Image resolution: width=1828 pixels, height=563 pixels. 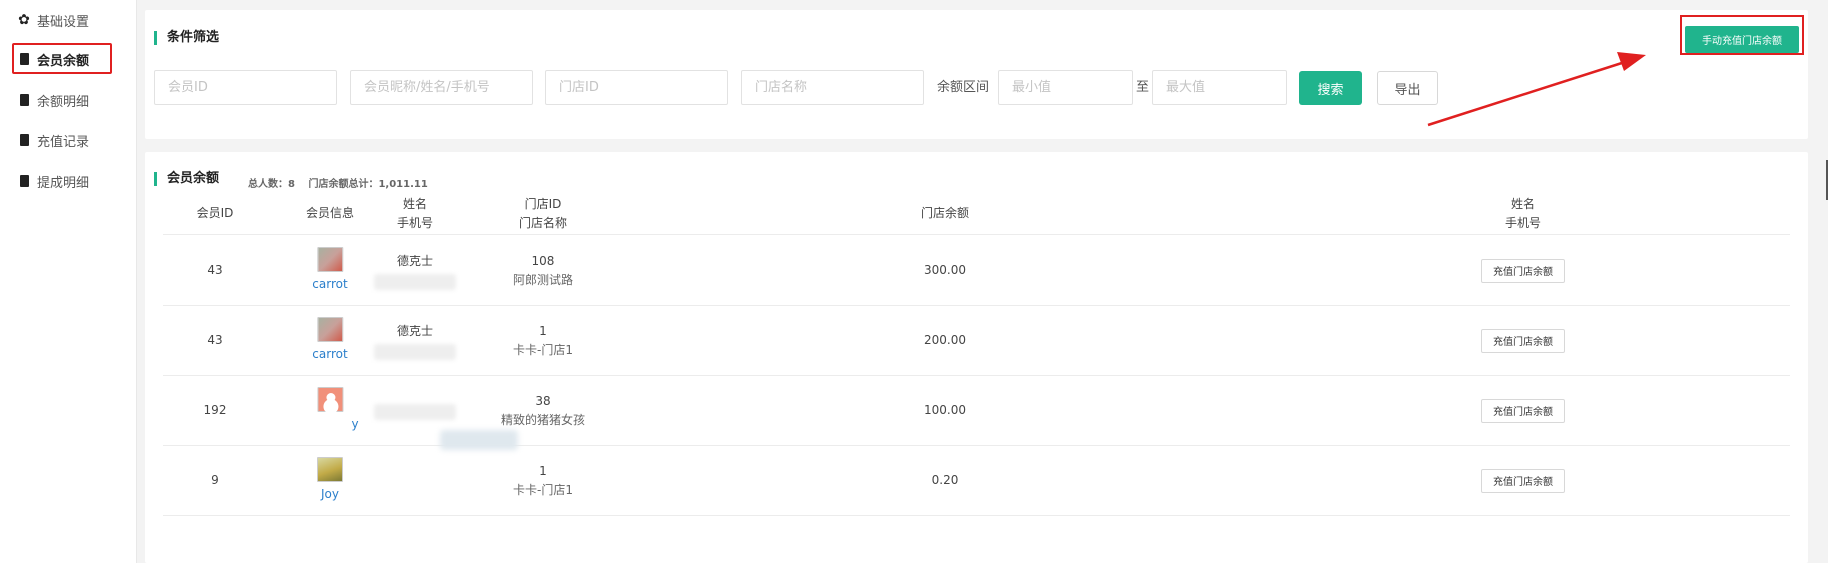 I want to click on sidebar-item-label: 提成明细, so click(x=63, y=183).